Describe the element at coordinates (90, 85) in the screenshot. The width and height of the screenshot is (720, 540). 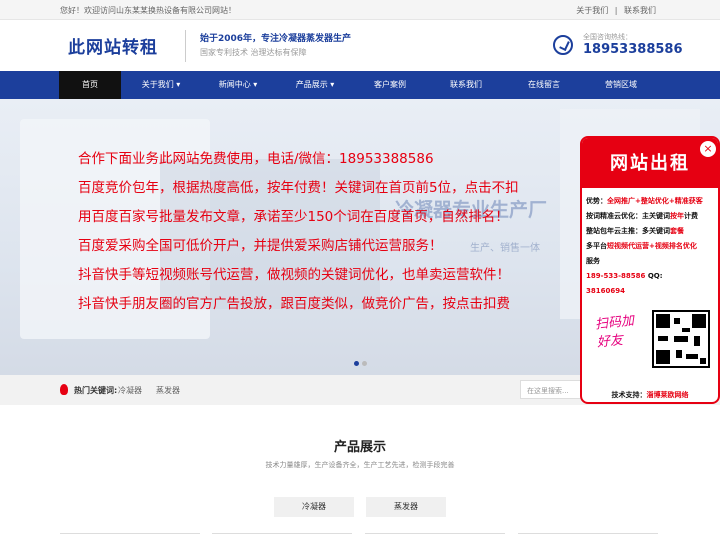
I see `nav-home: 首页` at that location.